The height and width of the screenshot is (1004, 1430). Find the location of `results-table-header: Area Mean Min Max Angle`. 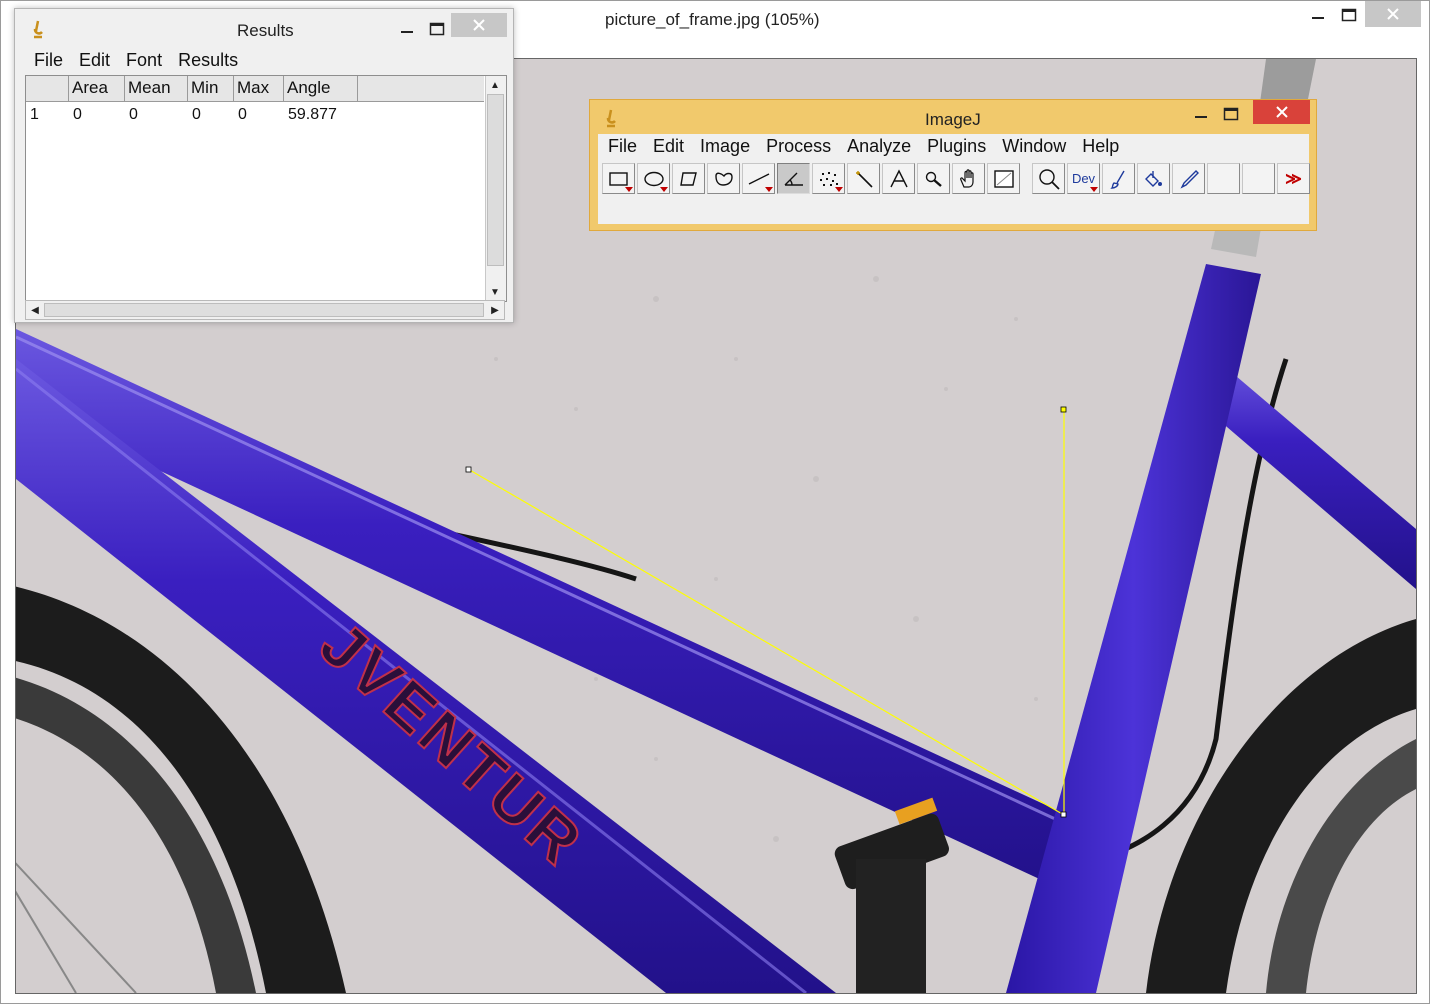

results-table-header: Area Mean Min Max Angle is located at coordinates (255, 89).